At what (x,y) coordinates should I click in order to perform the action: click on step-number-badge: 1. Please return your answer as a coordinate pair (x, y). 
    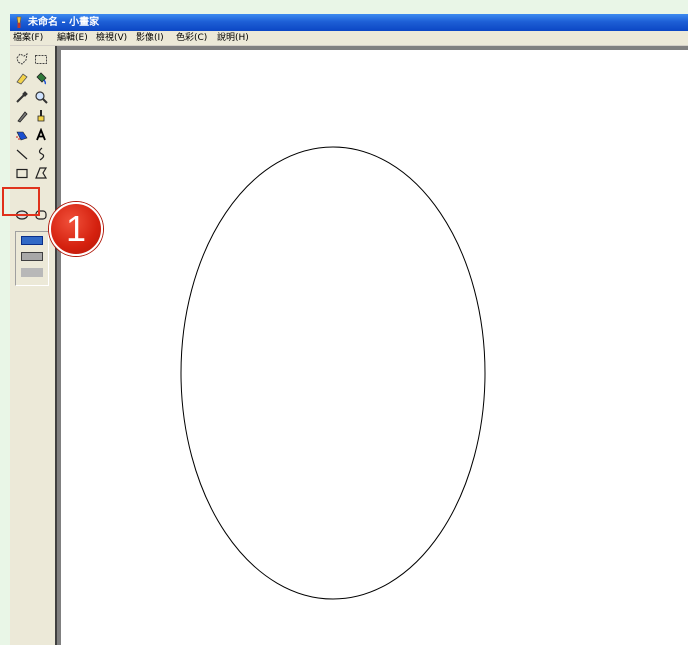
    Looking at the image, I should click on (76, 229).